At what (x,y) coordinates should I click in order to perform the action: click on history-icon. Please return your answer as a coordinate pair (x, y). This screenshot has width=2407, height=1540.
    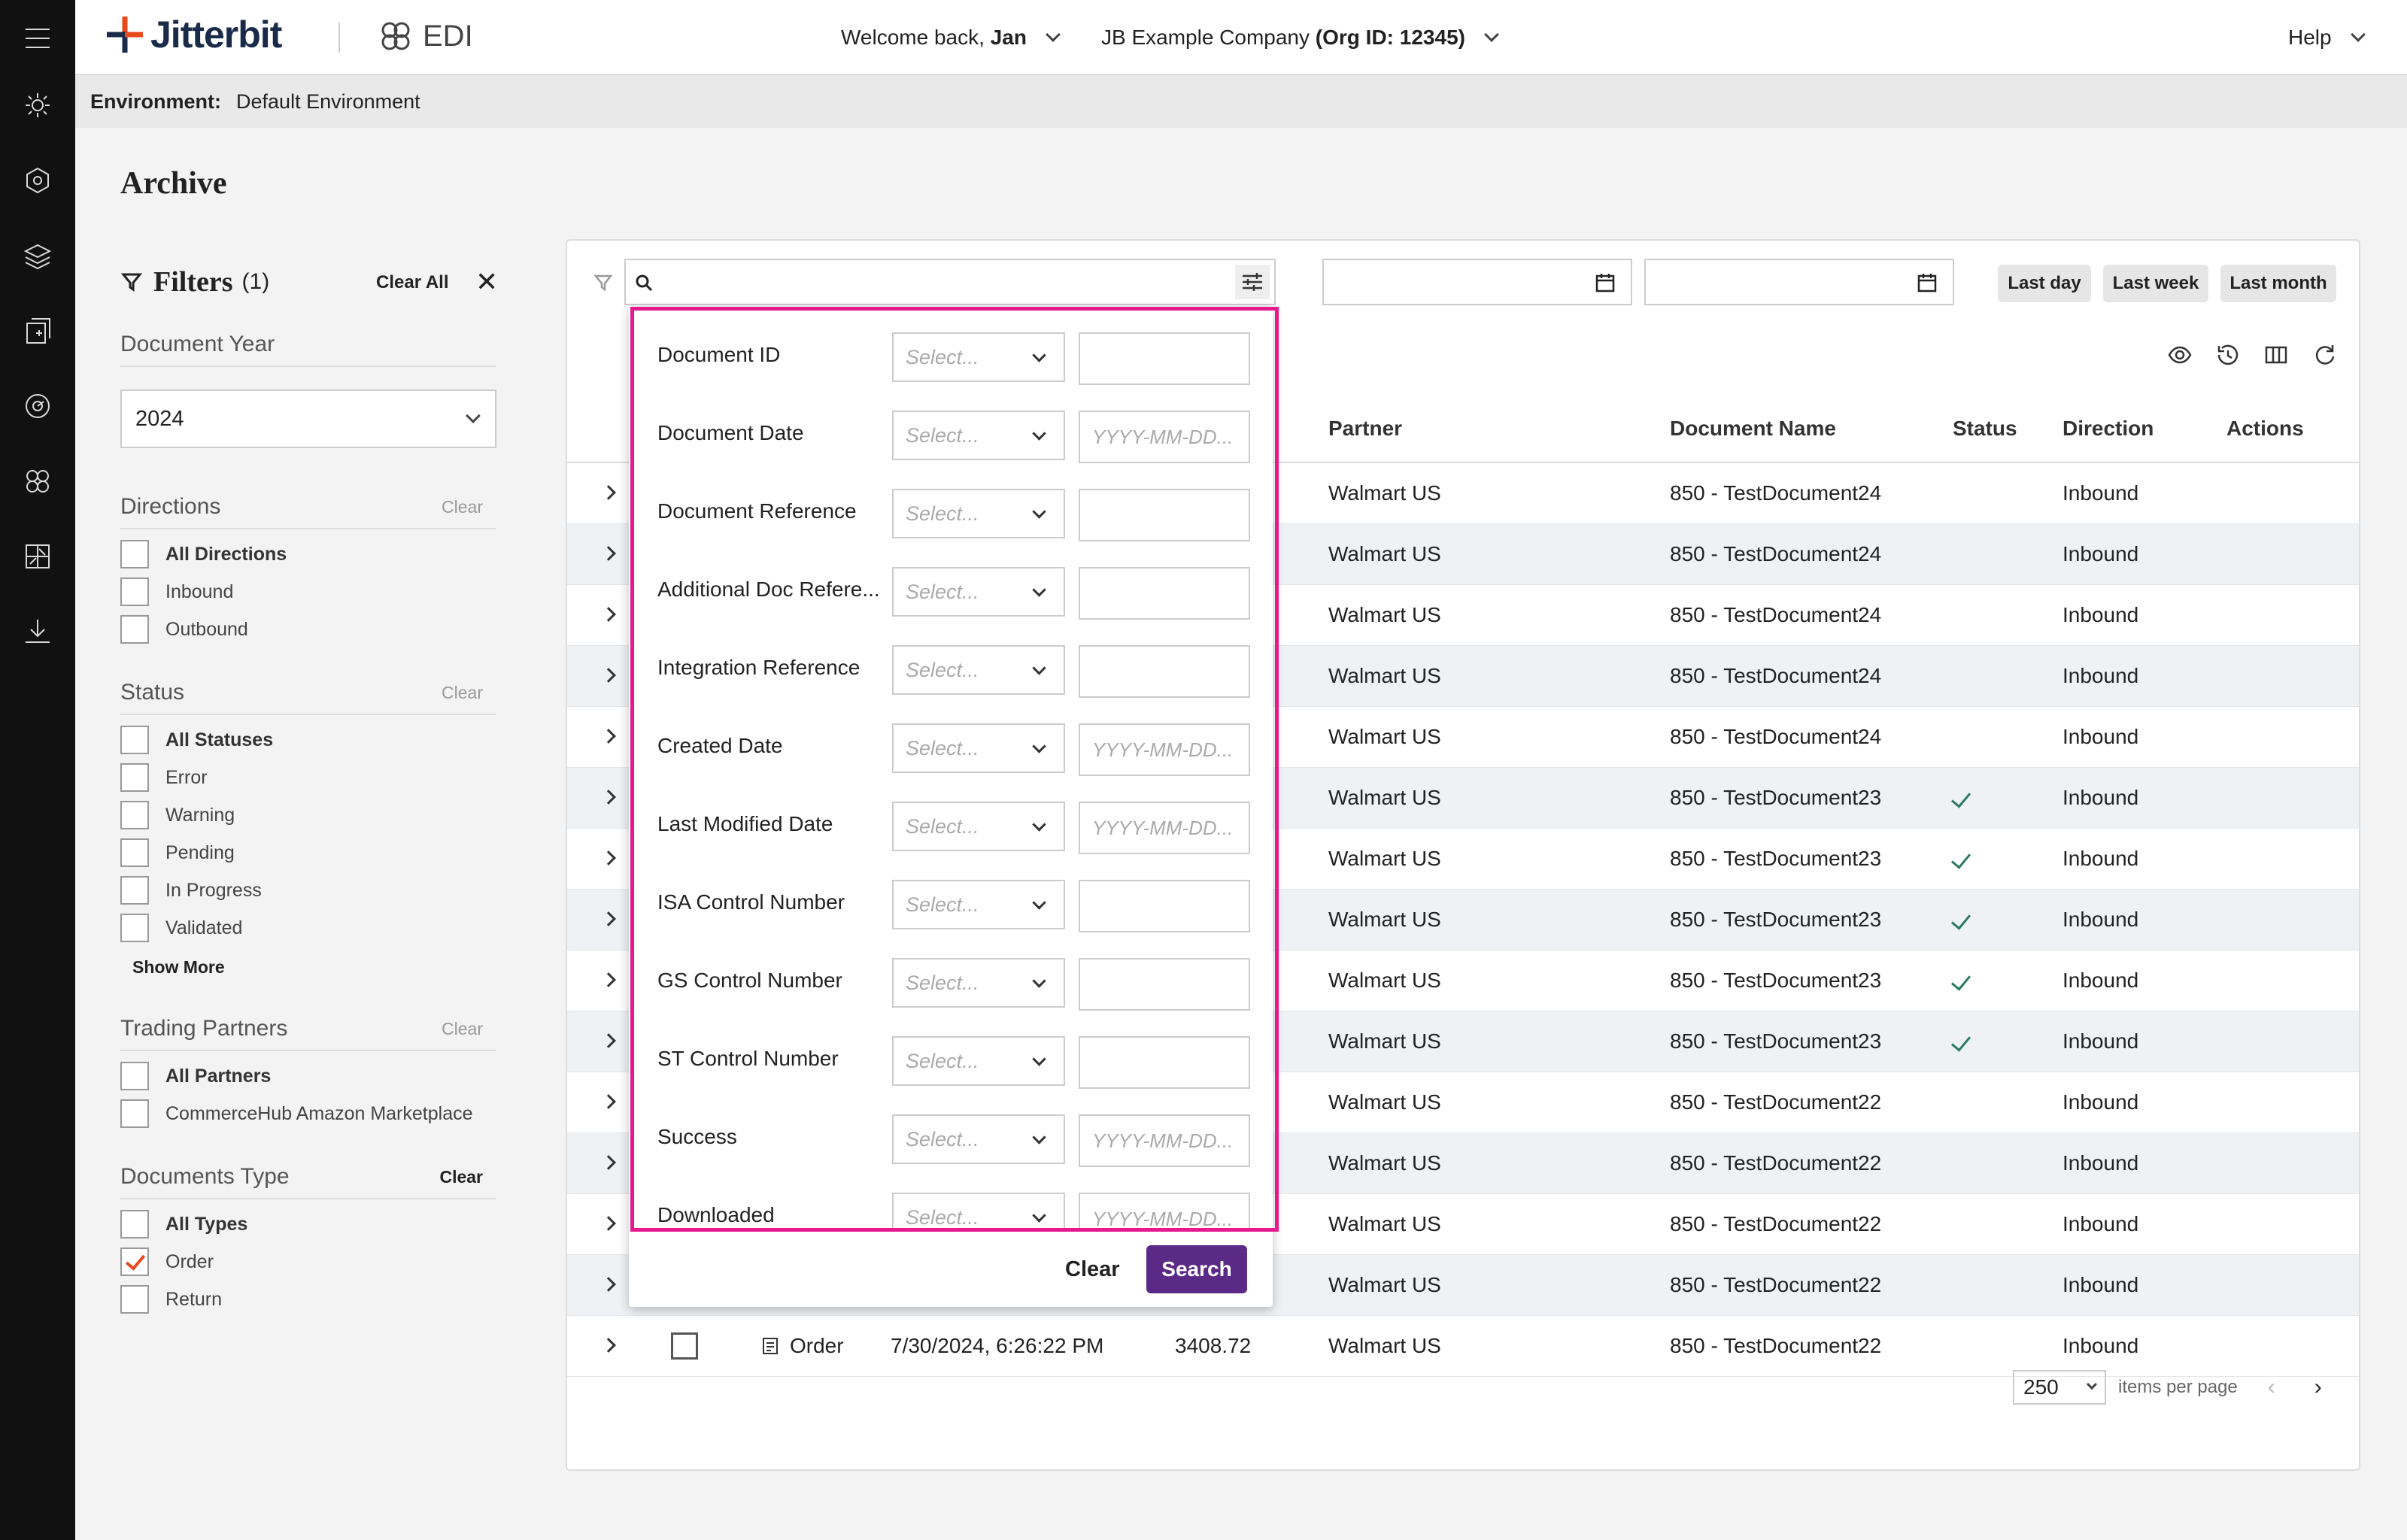
    Looking at the image, I should click on (2228, 355).